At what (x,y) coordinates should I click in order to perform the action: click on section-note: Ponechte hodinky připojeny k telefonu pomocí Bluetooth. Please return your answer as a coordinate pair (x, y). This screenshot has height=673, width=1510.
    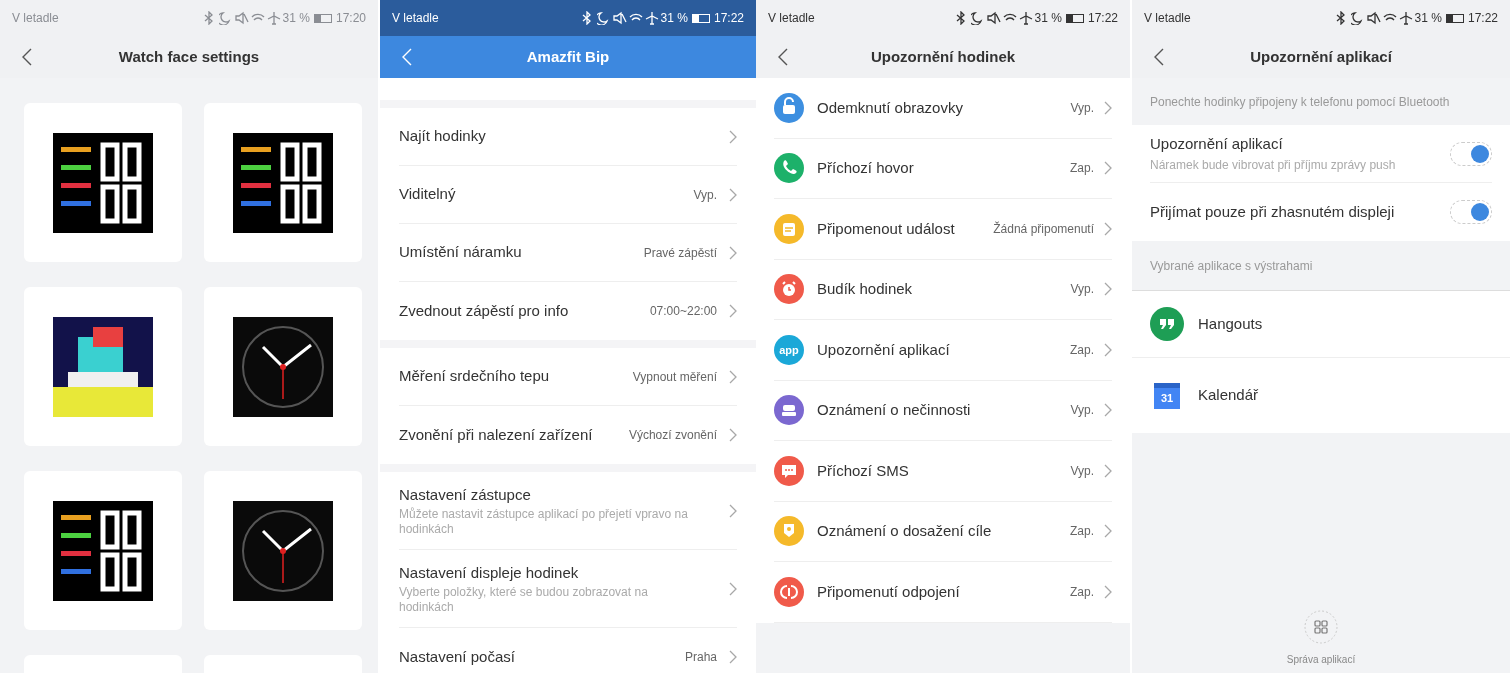
    Looking at the image, I should click on (1300, 102).